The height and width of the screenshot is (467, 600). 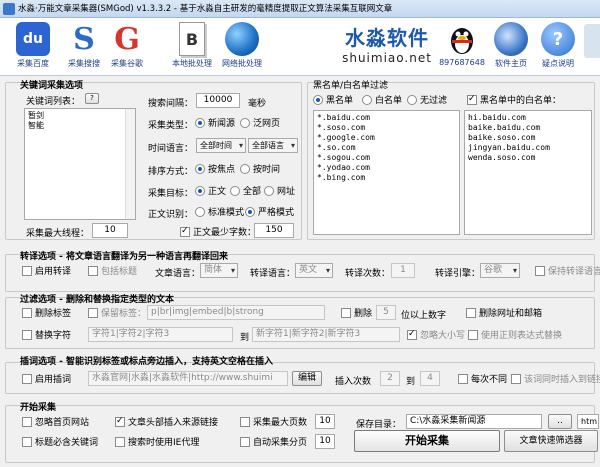 What do you see at coordinates (560, 421) in the screenshot?
I see `browse-button: ..` at bounding box center [560, 421].